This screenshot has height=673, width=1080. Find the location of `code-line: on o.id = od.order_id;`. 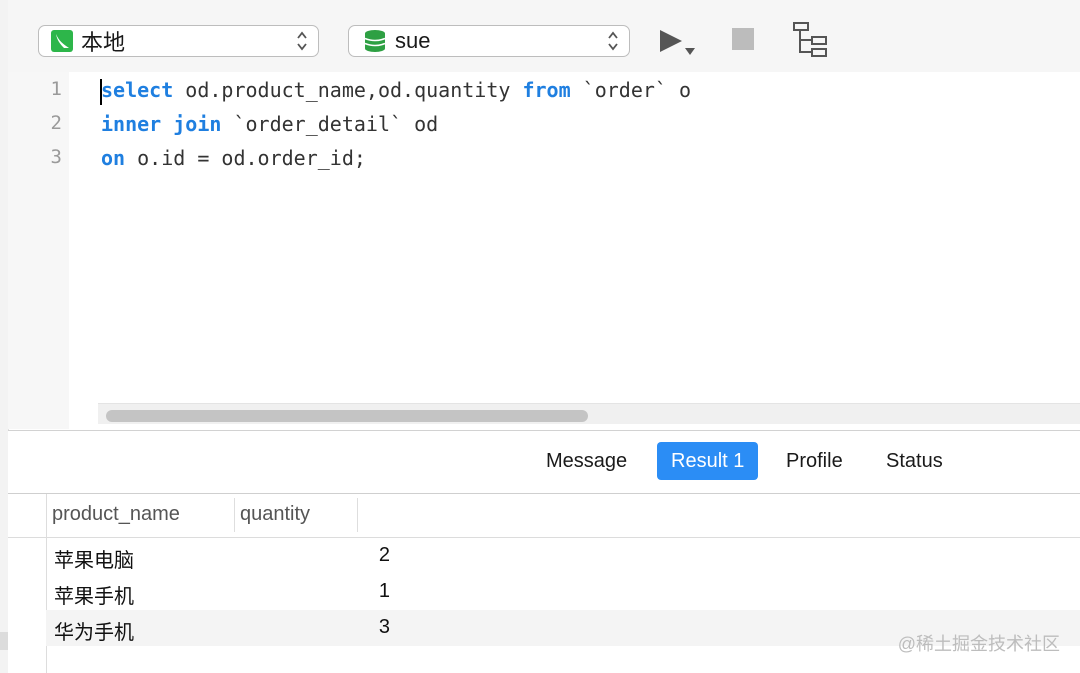

code-line: on o.id = od.order_id; is located at coordinates (233, 158).